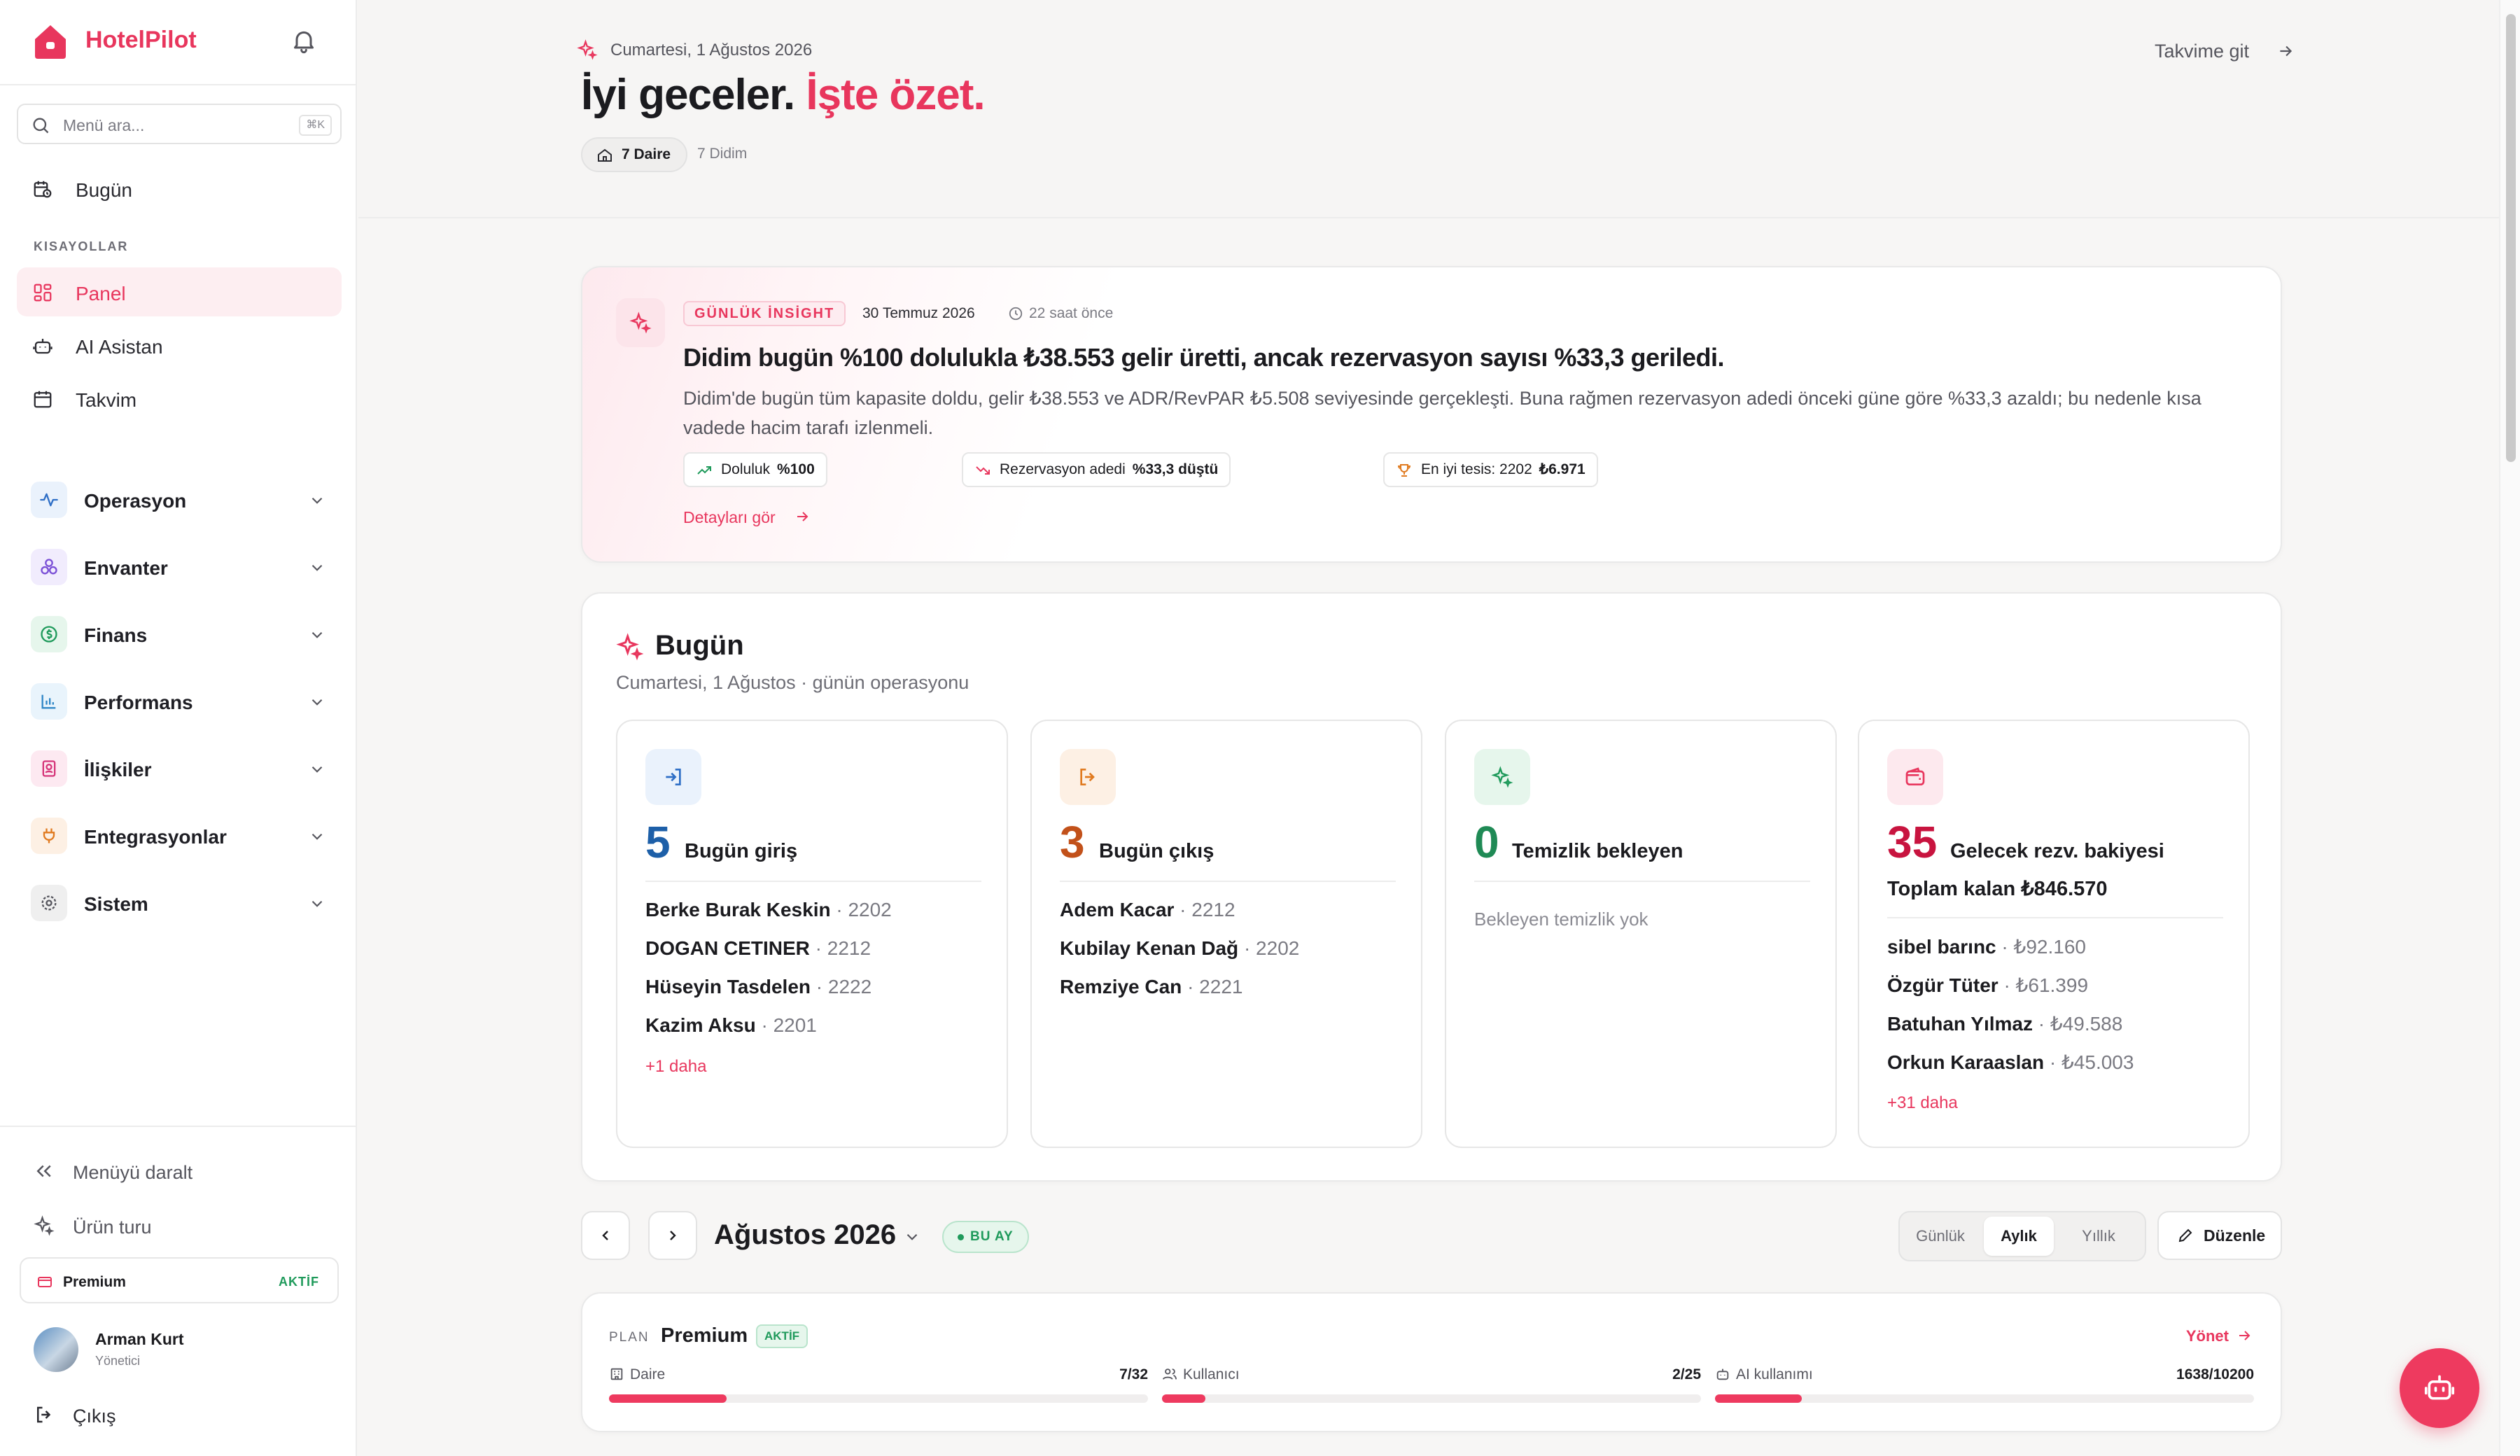 The height and width of the screenshot is (1456, 2520). What do you see at coordinates (805, 1235) in the screenshot?
I see `month-selector: Ağustos 2026` at bounding box center [805, 1235].